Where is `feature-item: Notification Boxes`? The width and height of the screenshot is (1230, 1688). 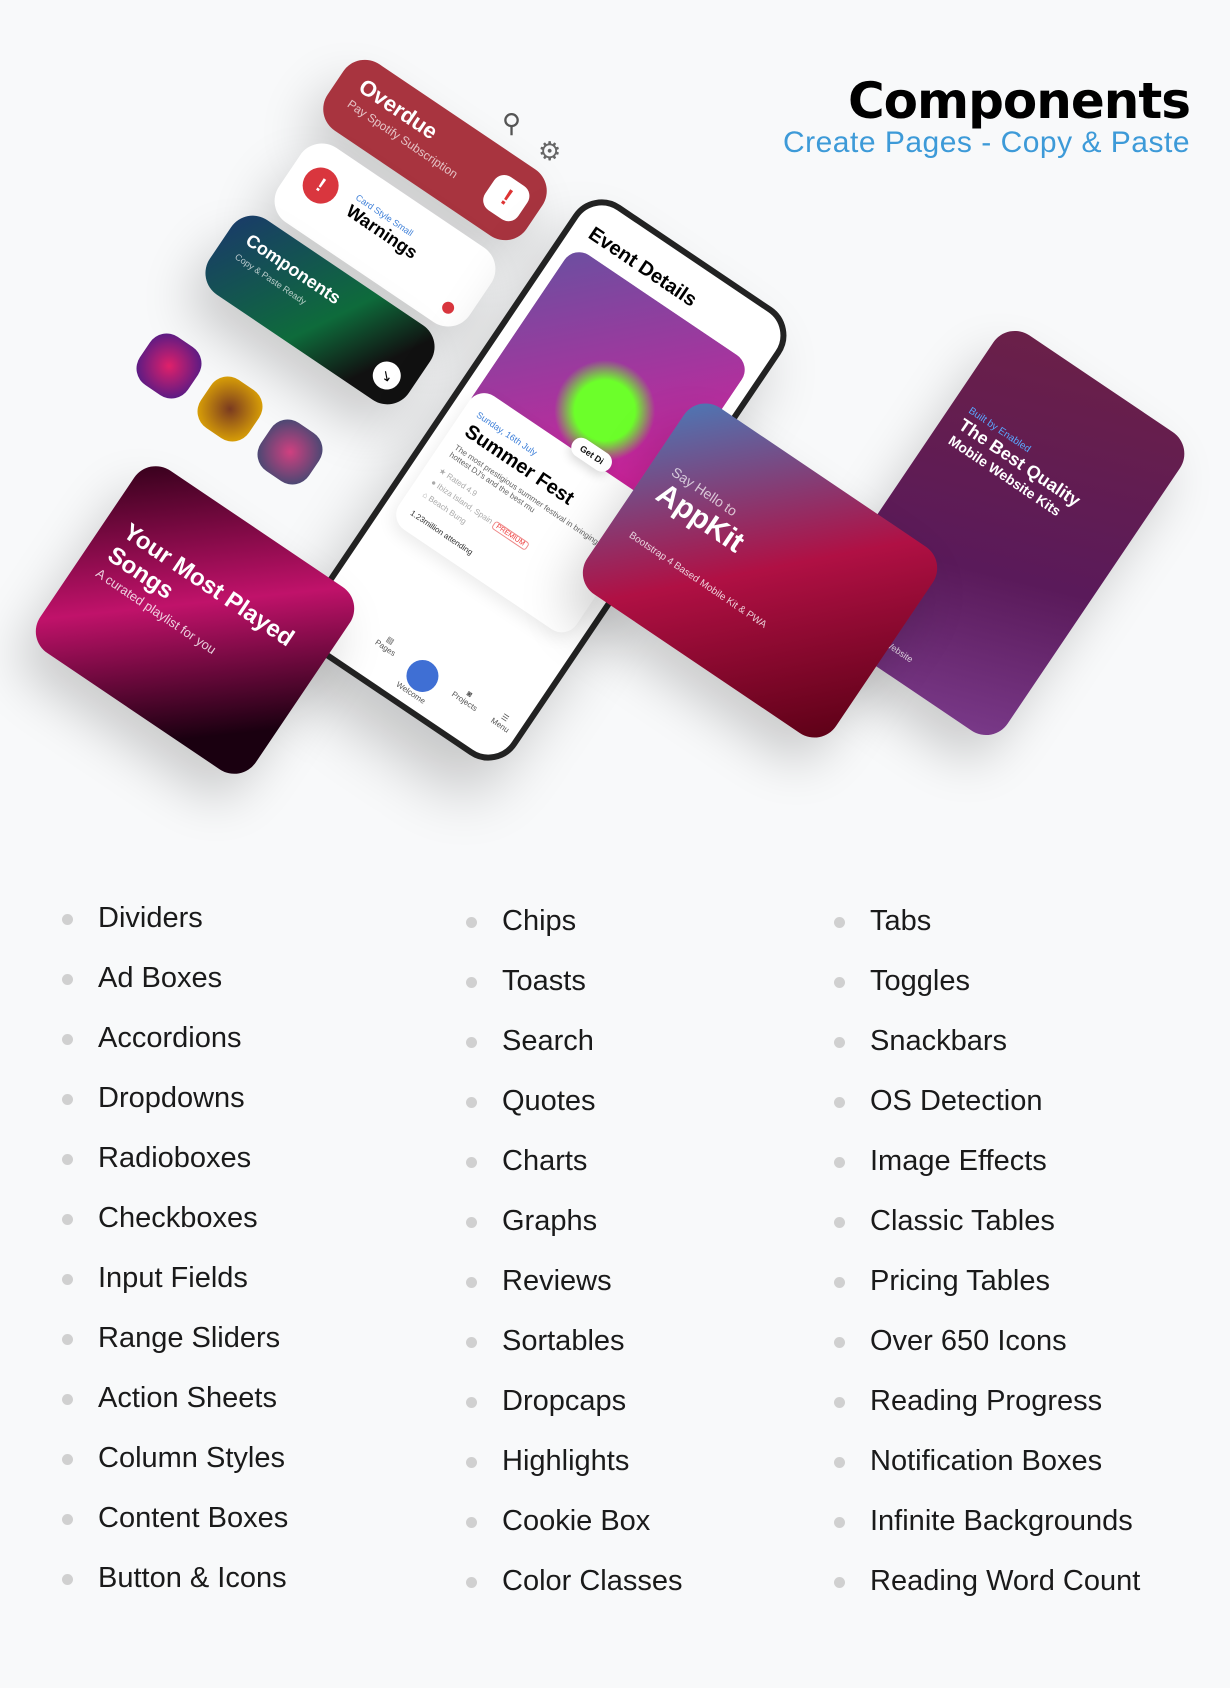 feature-item: Notification Boxes is located at coordinates (987, 1471).